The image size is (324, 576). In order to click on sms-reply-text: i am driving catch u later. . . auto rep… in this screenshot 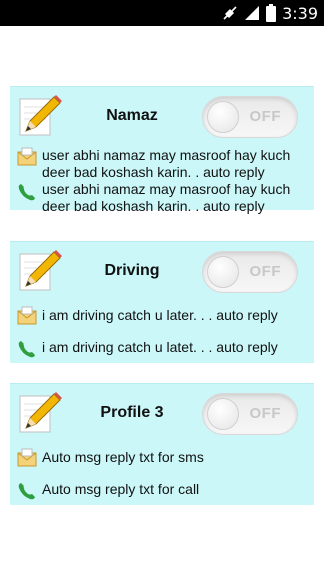, I will do `click(160, 315)`.